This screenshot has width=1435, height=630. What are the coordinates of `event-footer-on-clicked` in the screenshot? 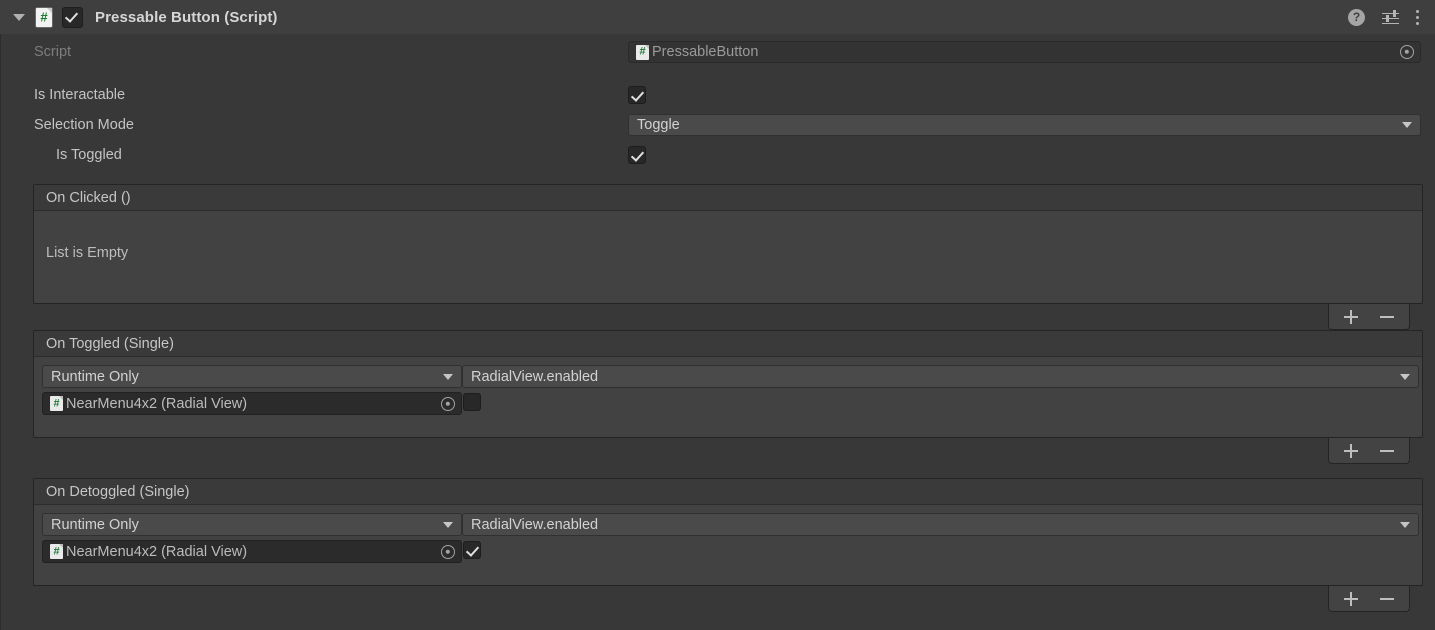 It's located at (1369, 317).